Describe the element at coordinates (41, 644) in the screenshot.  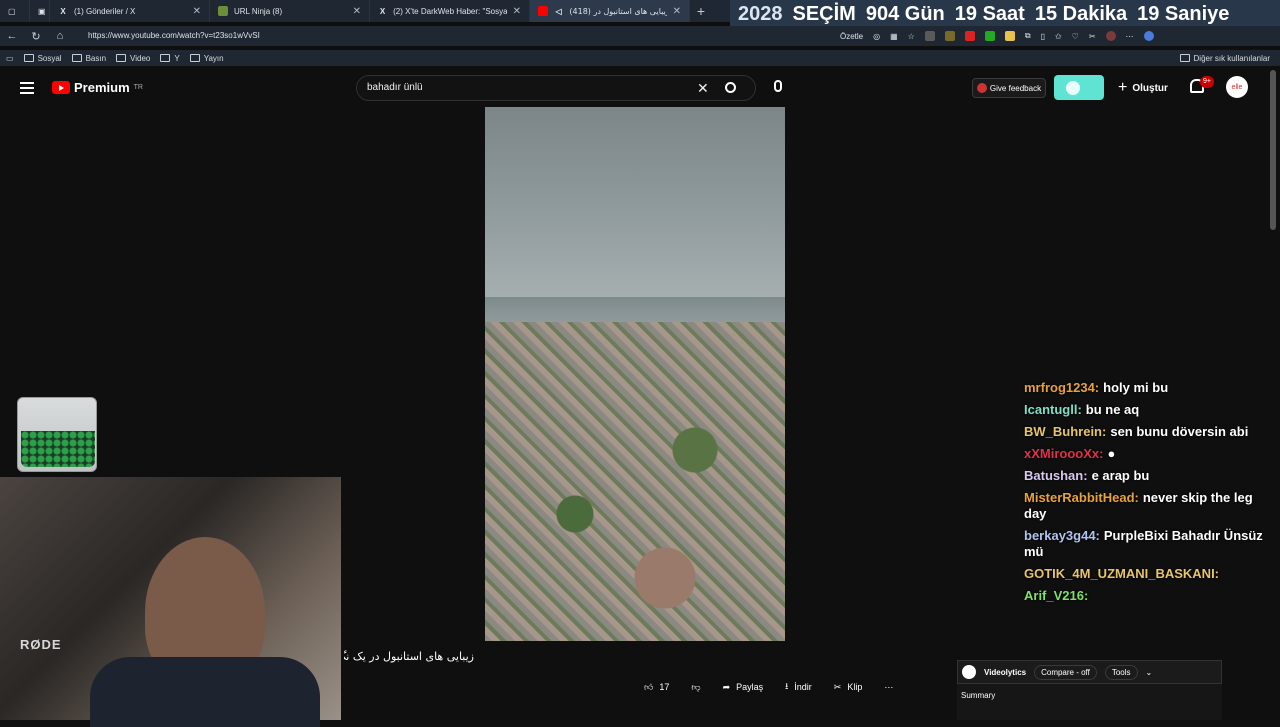
I see `microphone-brand: RØDE` at that location.